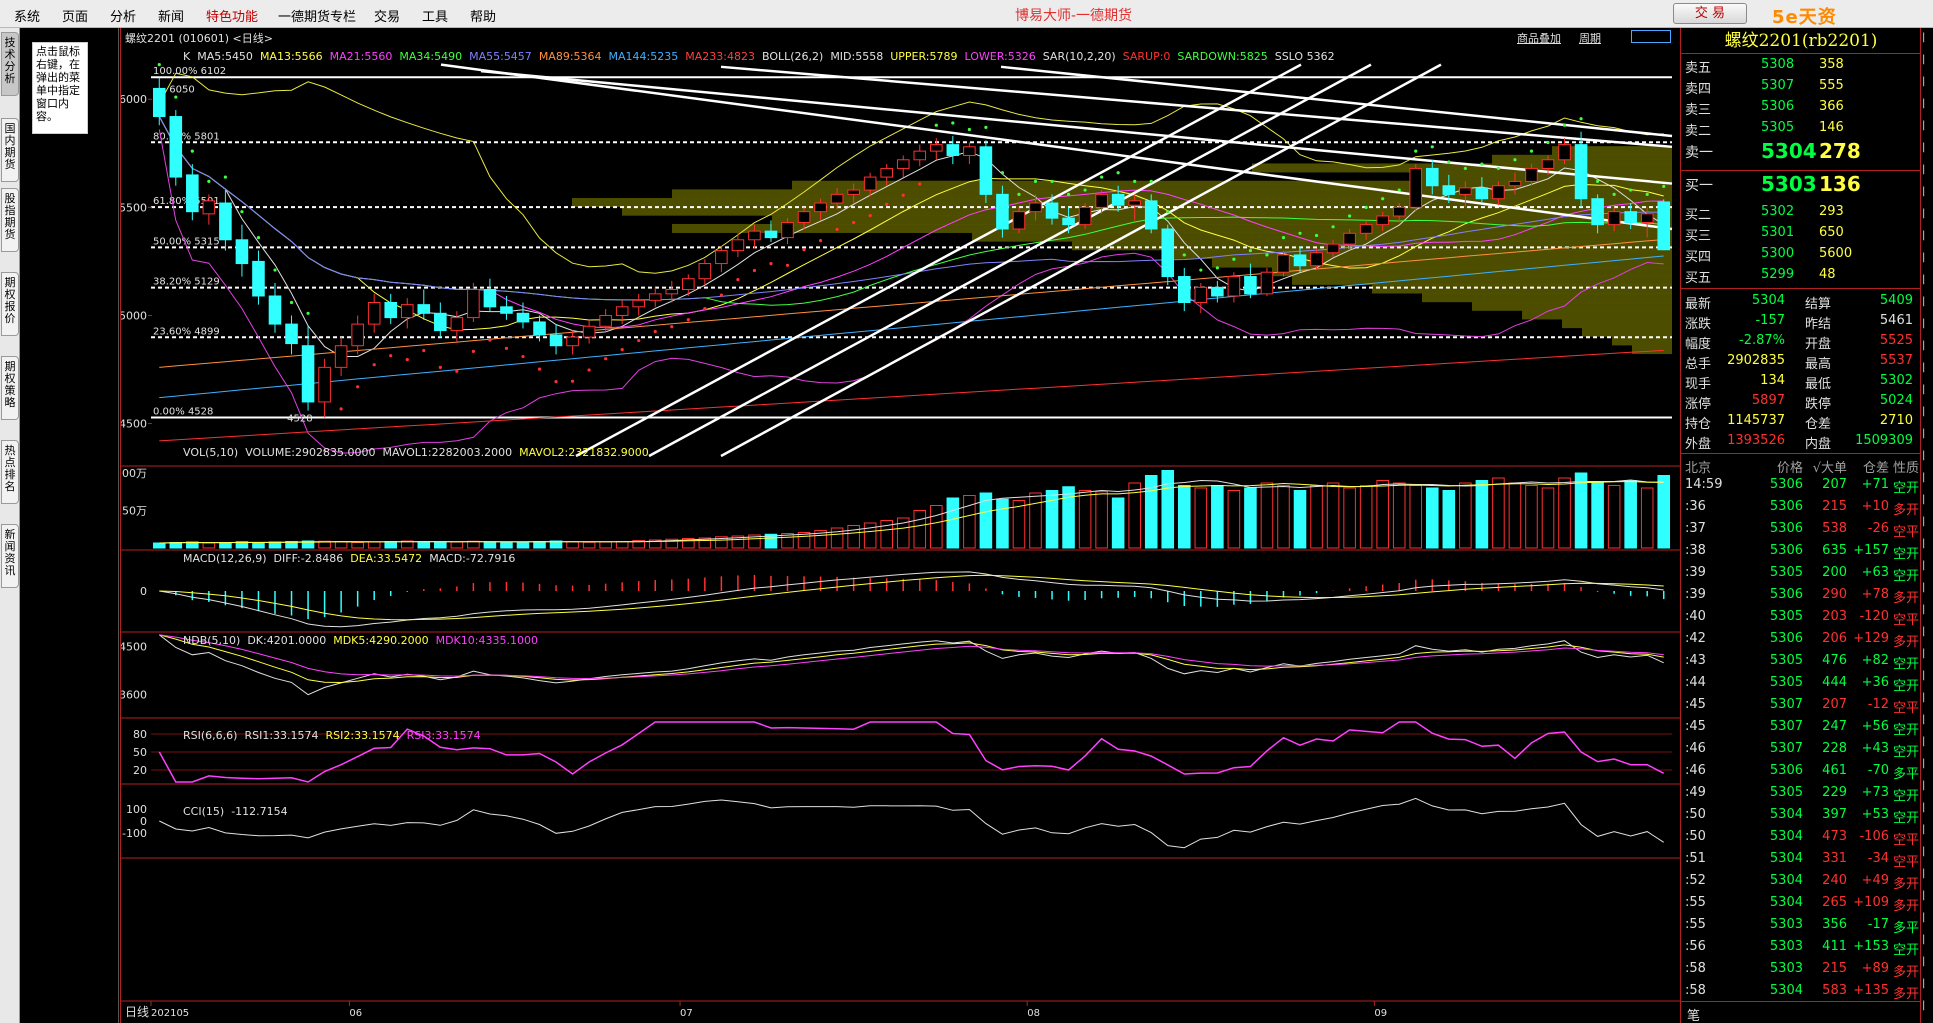 This screenshot has height=1023, width=1933. Describe the element at coordinates (1652, 350) in the screenshot. I see `volume-profile-bar` at that location.